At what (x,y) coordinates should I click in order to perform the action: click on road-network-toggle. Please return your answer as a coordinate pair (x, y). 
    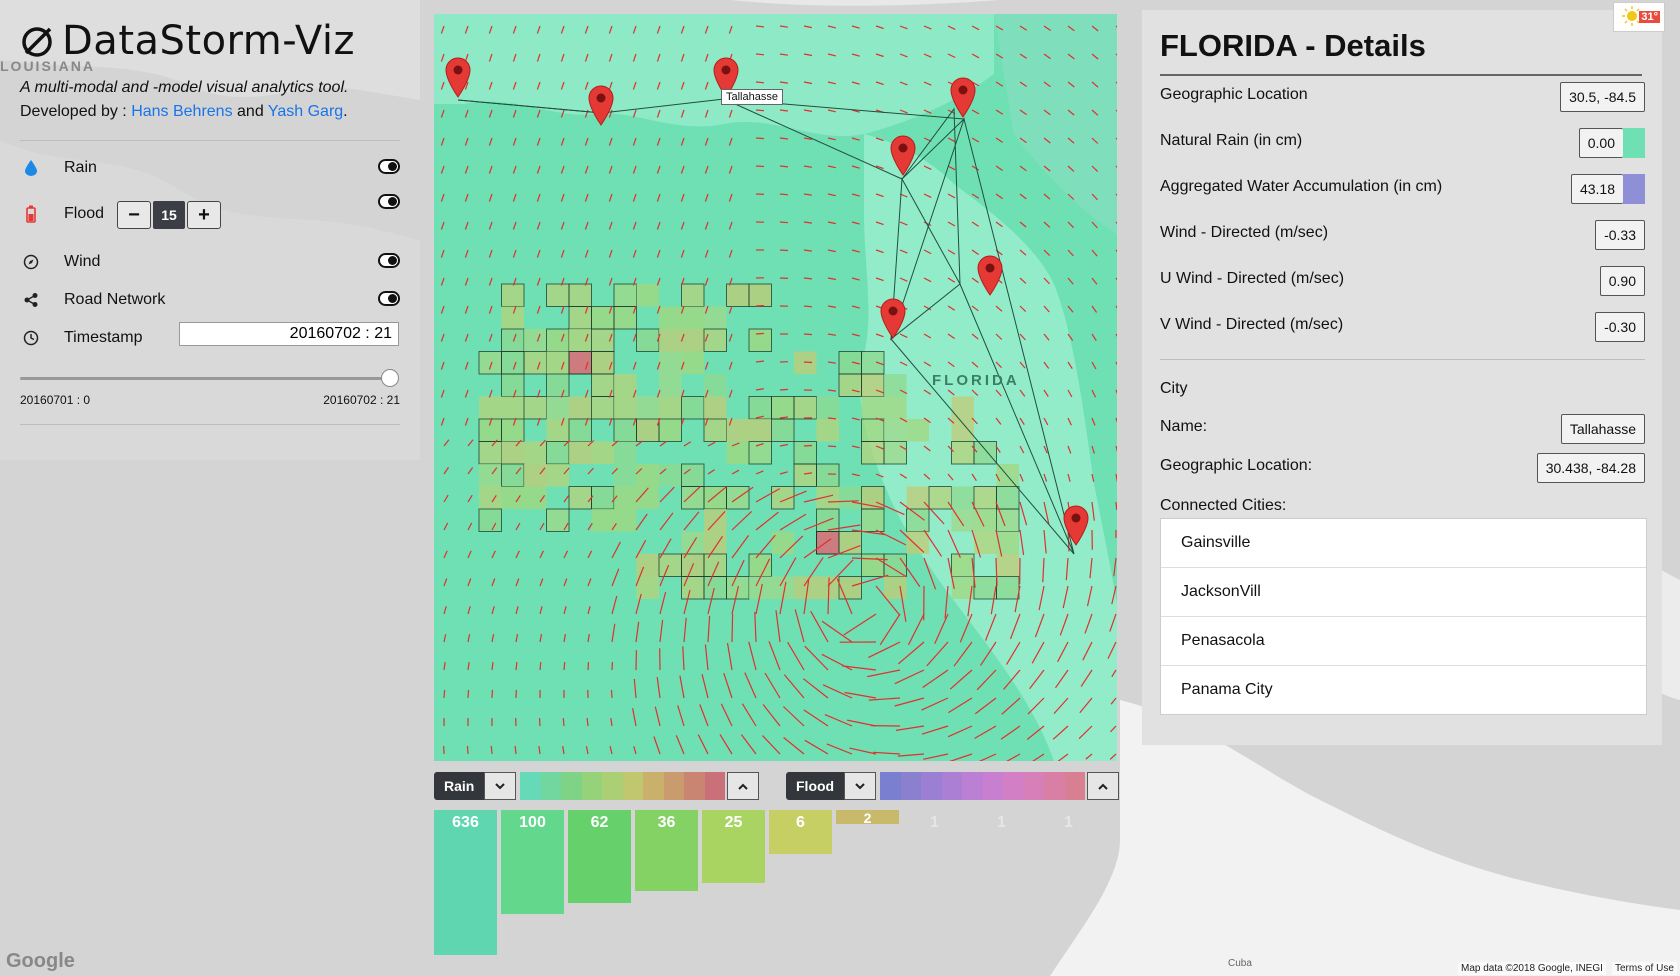
    Looking at the image, I should click on (389, 298).